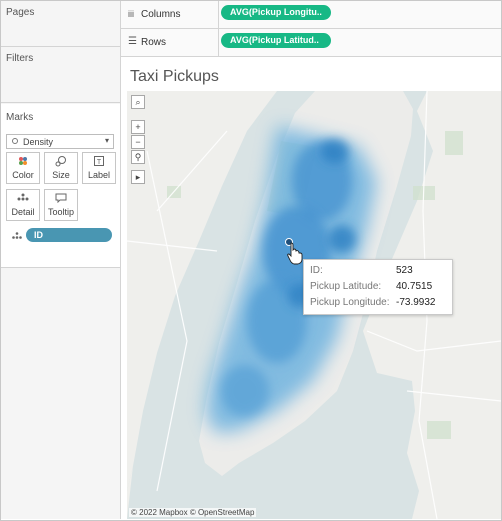  I want to click on rows-label: Rows, so click(154, 42).